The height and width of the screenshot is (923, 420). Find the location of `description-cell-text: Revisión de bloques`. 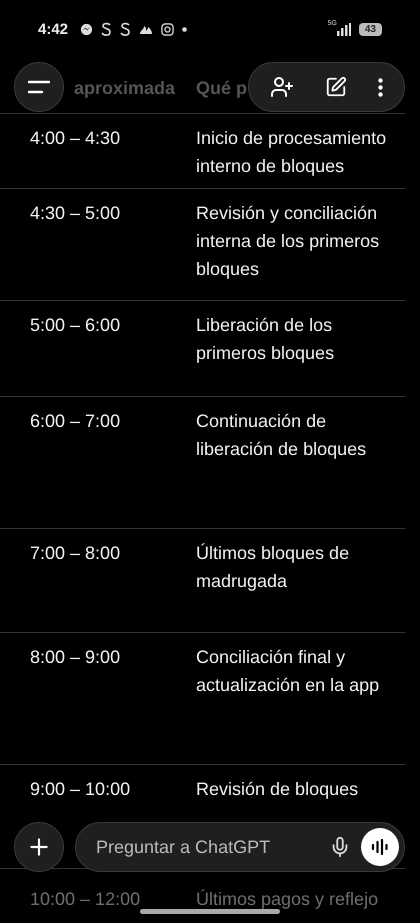

description-cell-text: Revisión de bloques is located at coordinates (278, 789).